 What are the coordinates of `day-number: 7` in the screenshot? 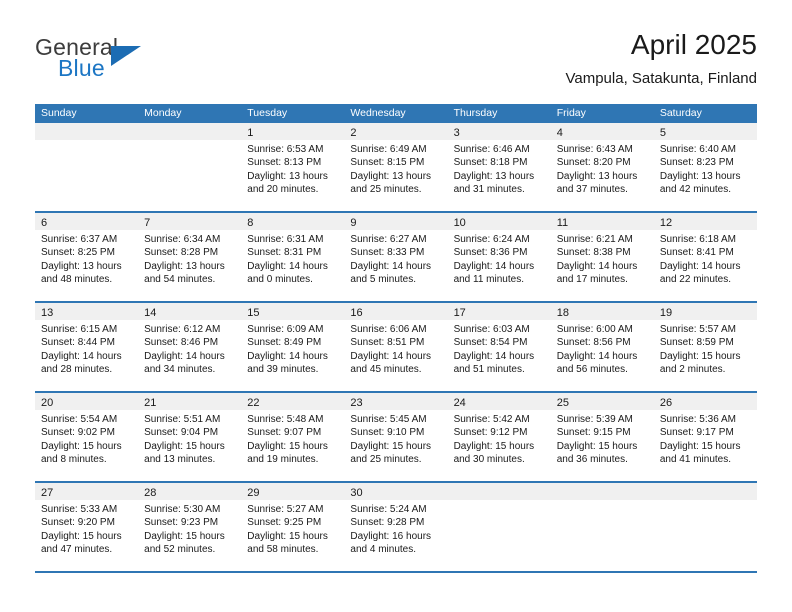 It's located at (147, 223).